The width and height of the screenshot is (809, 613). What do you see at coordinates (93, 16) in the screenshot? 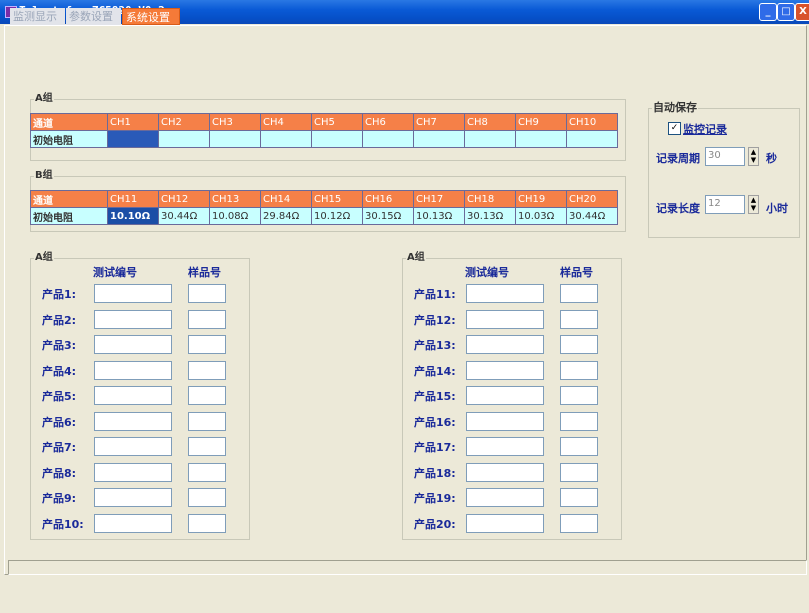
I see `tab-parameter-settings: 参数设置` at bounding box center [93, 16].